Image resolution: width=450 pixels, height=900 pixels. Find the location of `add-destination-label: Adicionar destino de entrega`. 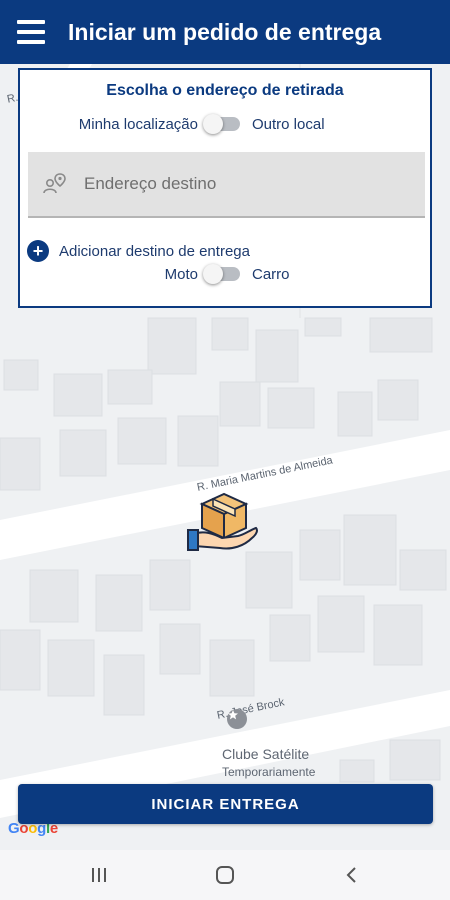

add-destination-label: Adicionar destino de entrega is located at coordinates (154, 251).